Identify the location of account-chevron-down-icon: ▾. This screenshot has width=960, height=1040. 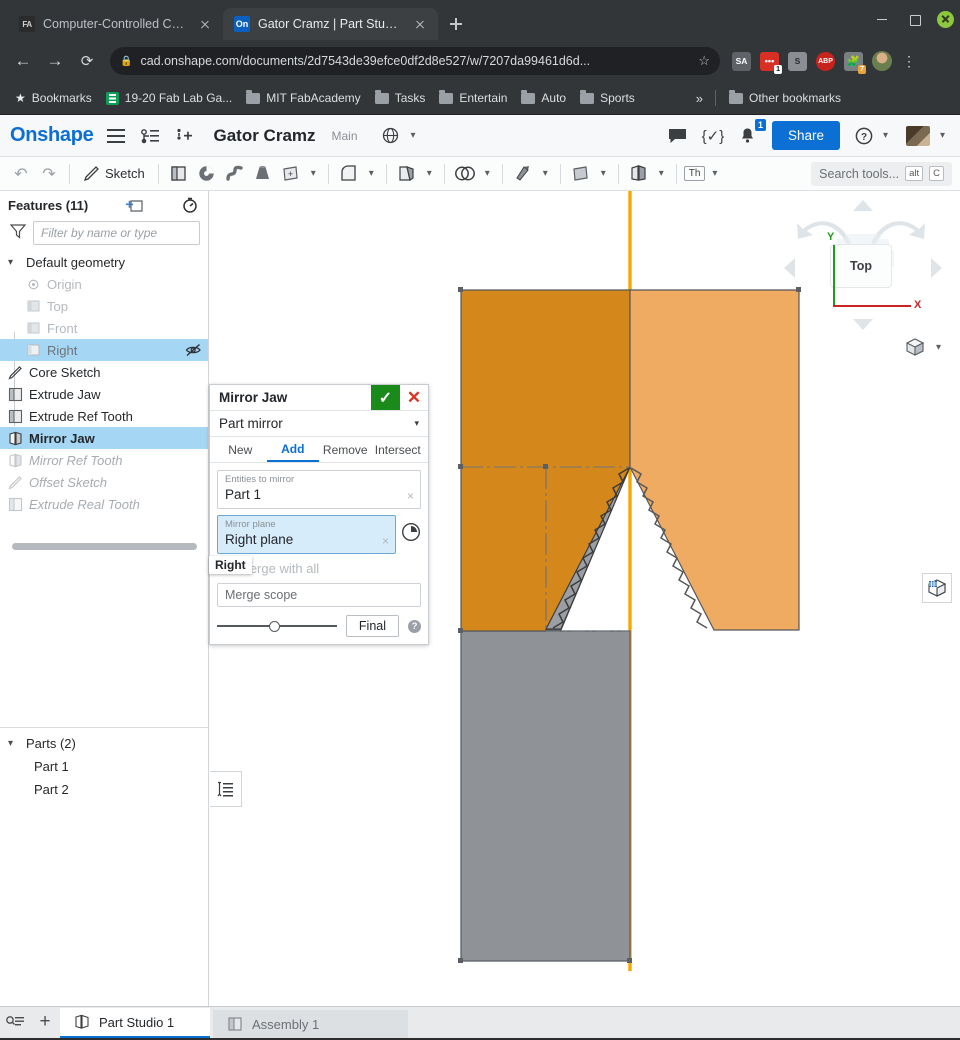
(942, 135).